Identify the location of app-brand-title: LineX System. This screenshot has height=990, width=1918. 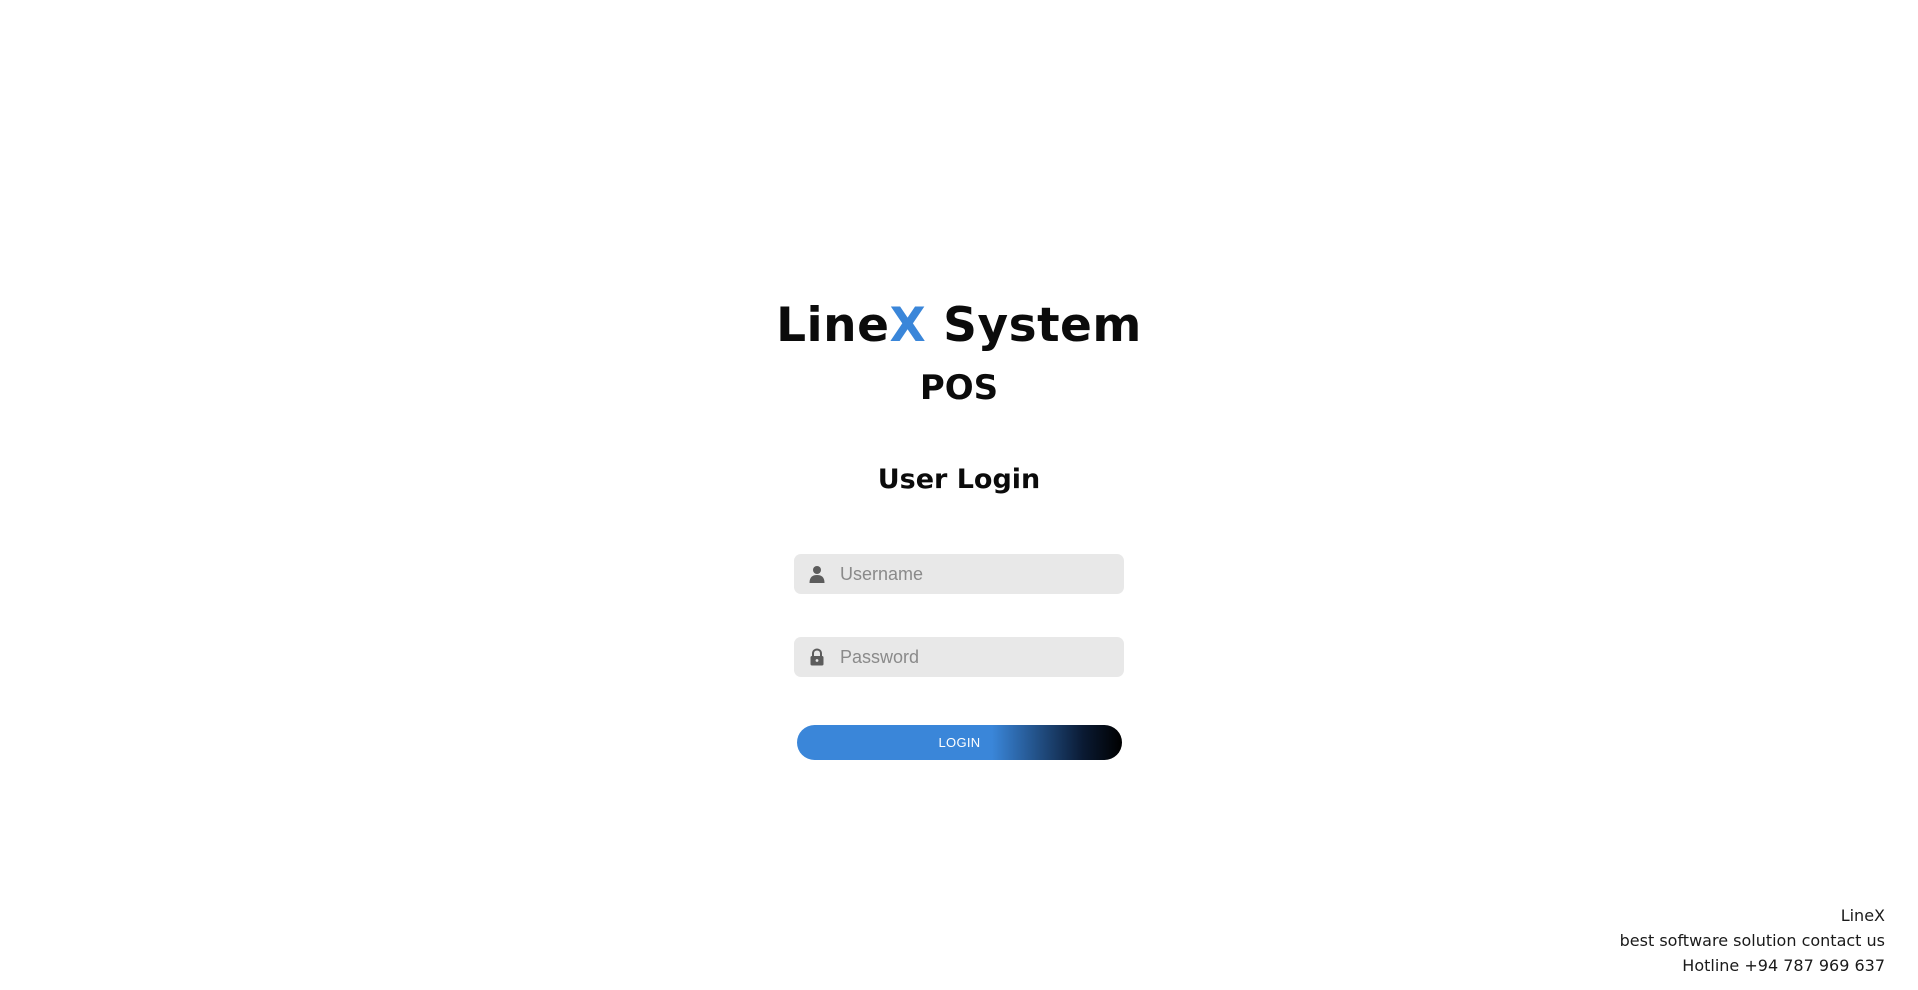
(959, 326).